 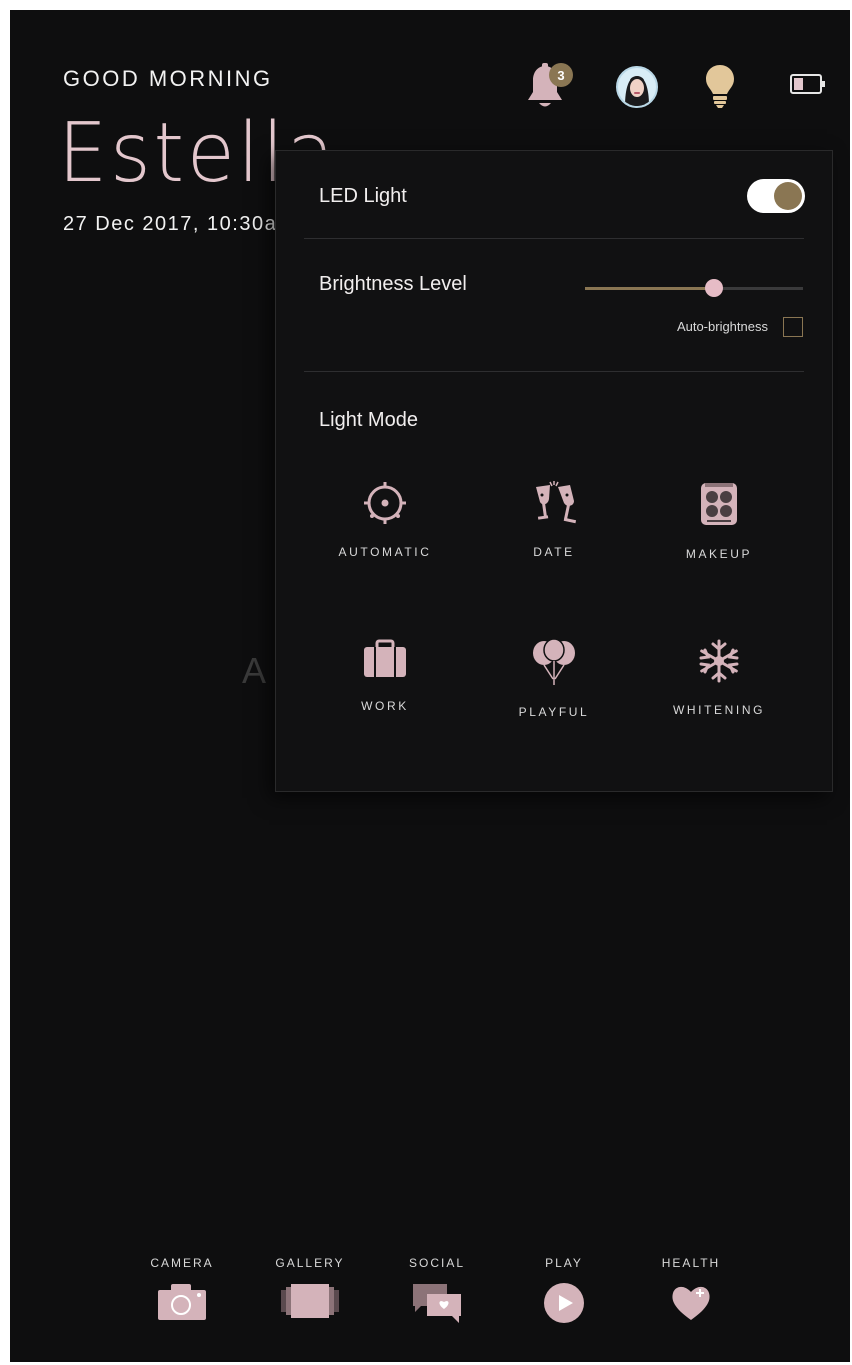 I want to click on nav-social: SOCIAL, so click(x=437, y=1290).